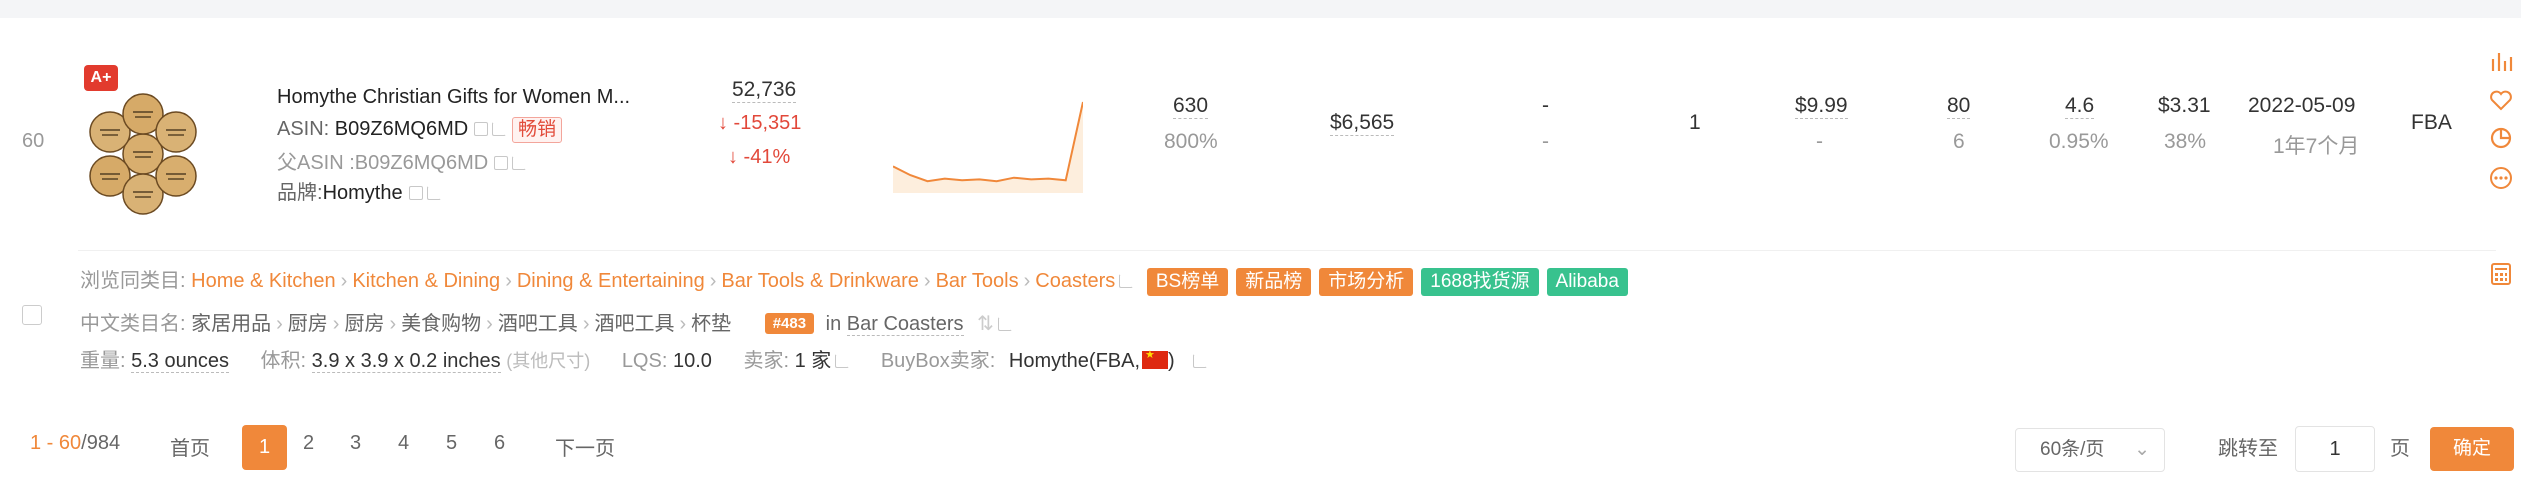 Image resolution: width=2521 pixels, height=487 pixels. I want to click on category-tag-button: Alibaba, so click(1587, 282).